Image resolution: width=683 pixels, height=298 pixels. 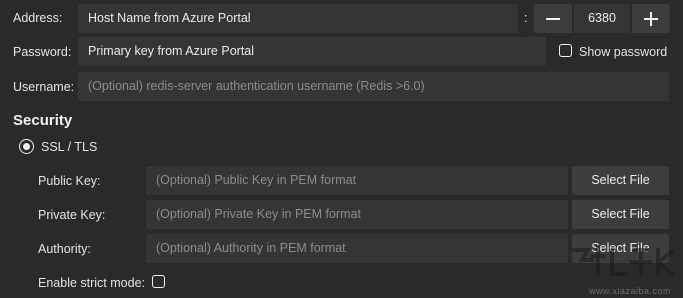 What do you see at coordinates (44, 87) in the screenshot?
I see `username-label: Username:` at bounding box center [44, 87].